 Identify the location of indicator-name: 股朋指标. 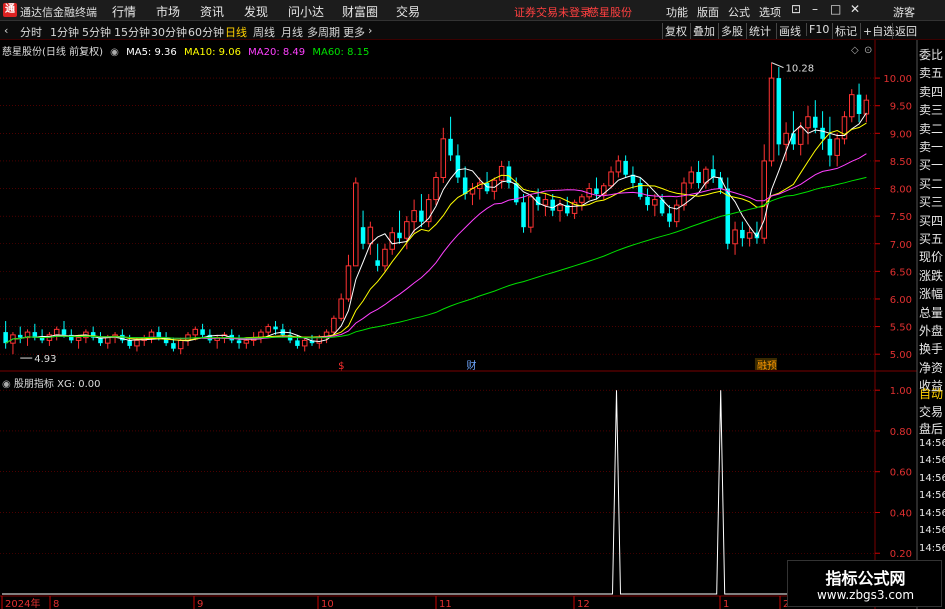
(33, 384).